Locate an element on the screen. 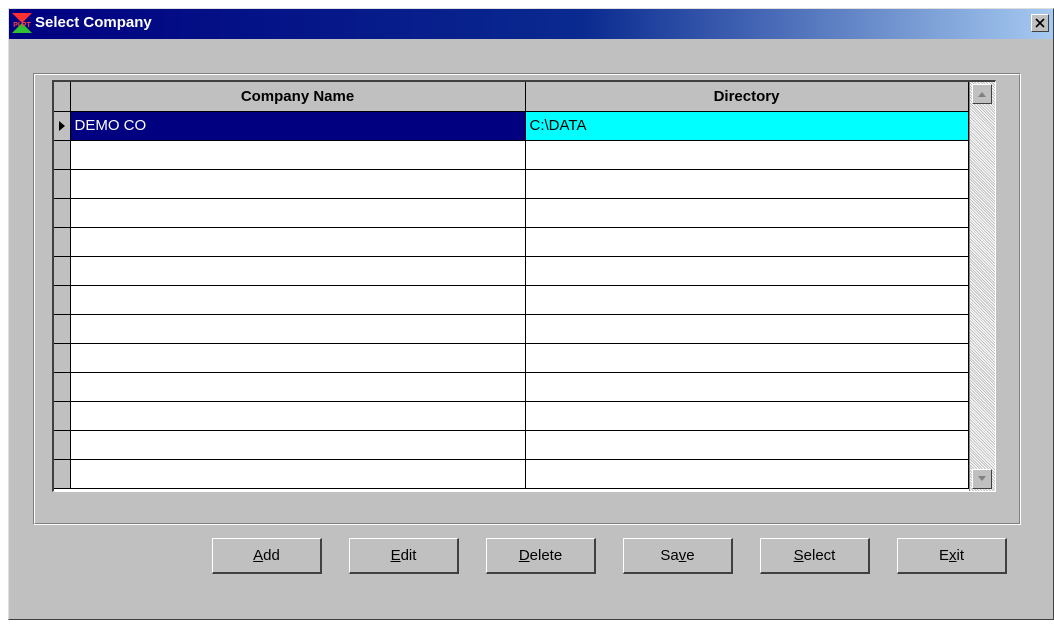 This screenshot has height=628, width=1054. scroll-down-button is located at coordinates (982, 479).